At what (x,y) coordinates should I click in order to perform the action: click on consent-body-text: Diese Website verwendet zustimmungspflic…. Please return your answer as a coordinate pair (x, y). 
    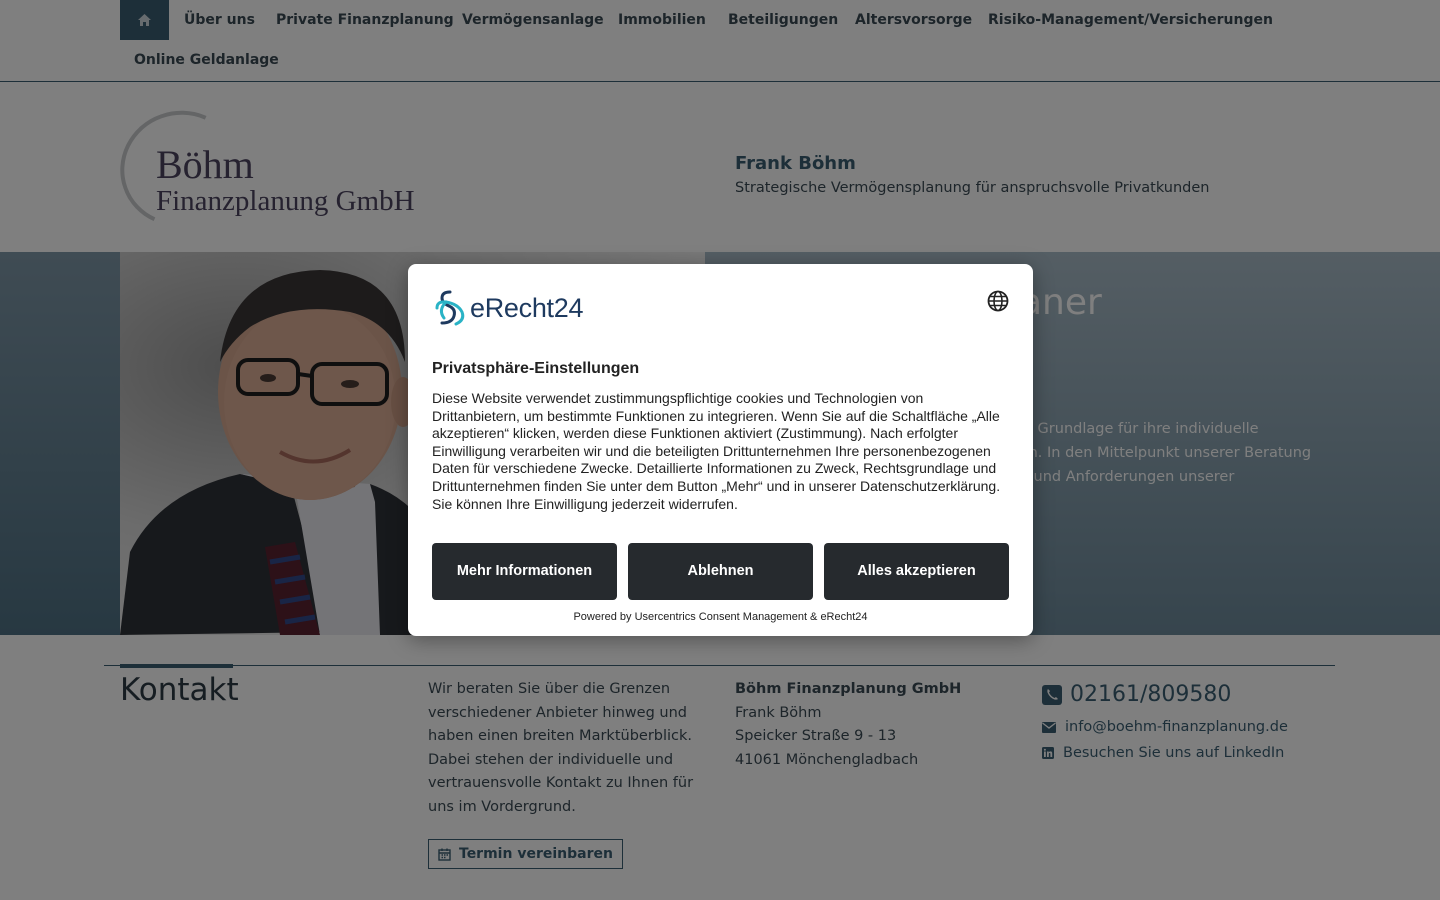
    Looking at the image, I should click on (716, 451).